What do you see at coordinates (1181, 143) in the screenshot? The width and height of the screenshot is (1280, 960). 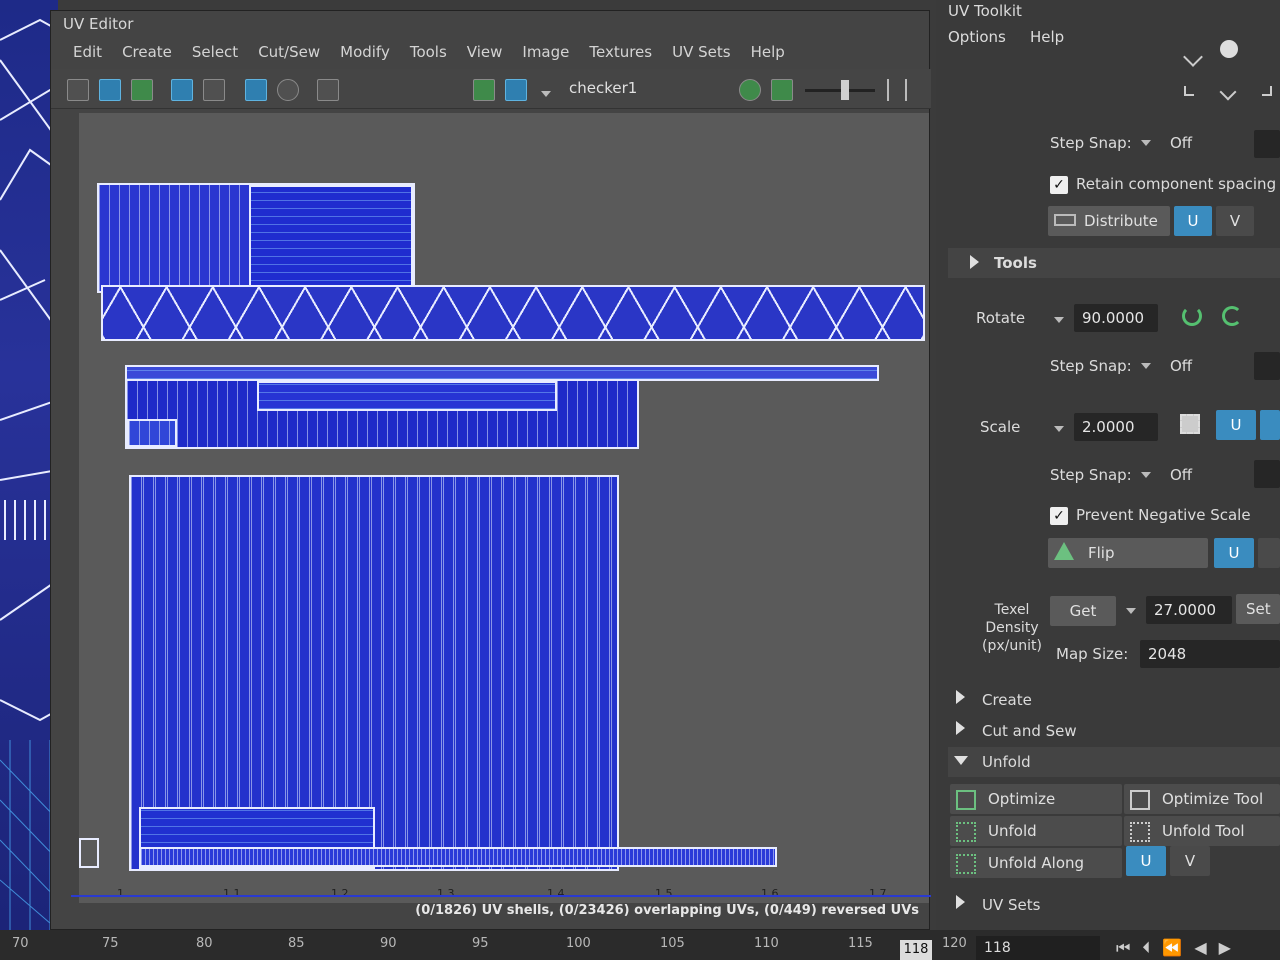 I see `step-snap-value: Off` at bounding box center [1181, 143].